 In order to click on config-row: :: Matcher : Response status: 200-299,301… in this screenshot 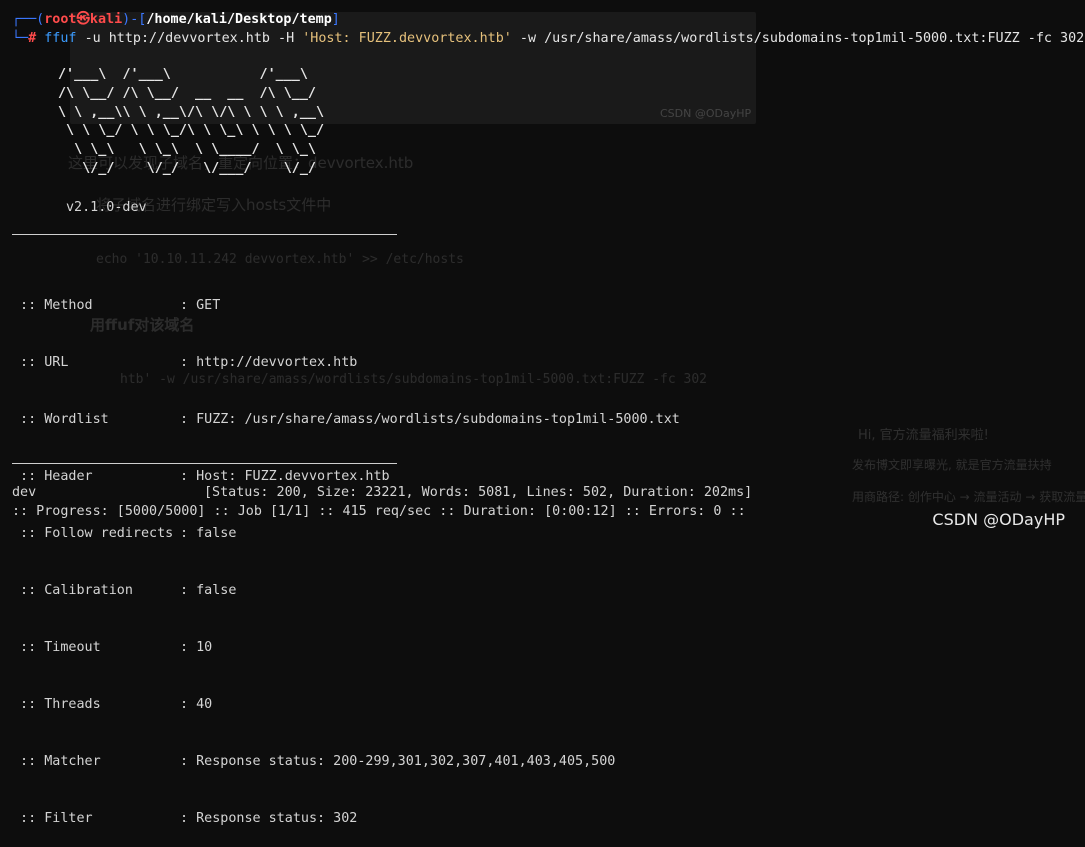, I will do `click(346, 761)`.